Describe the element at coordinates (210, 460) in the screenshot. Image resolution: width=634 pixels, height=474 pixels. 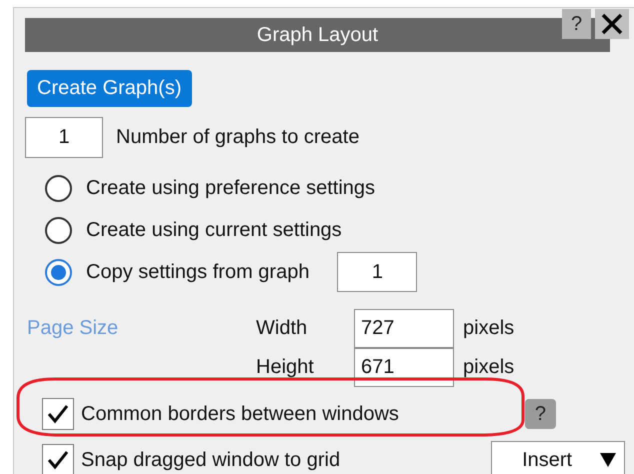
I see `checkbox-label: Snap dragged window to grid` at that location.